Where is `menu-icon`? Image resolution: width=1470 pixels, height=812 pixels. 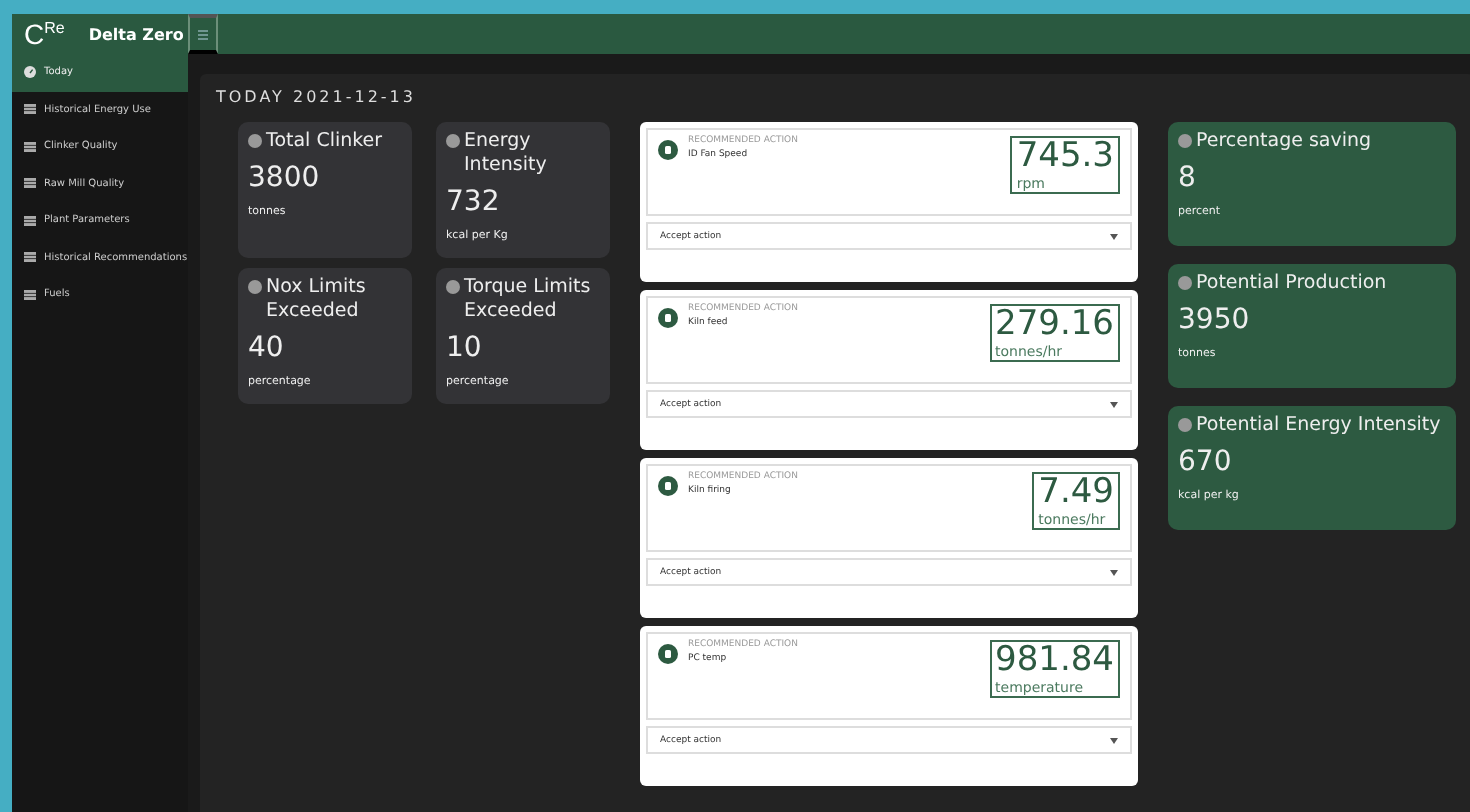
menu-icon is located at coordinates (203, 34).